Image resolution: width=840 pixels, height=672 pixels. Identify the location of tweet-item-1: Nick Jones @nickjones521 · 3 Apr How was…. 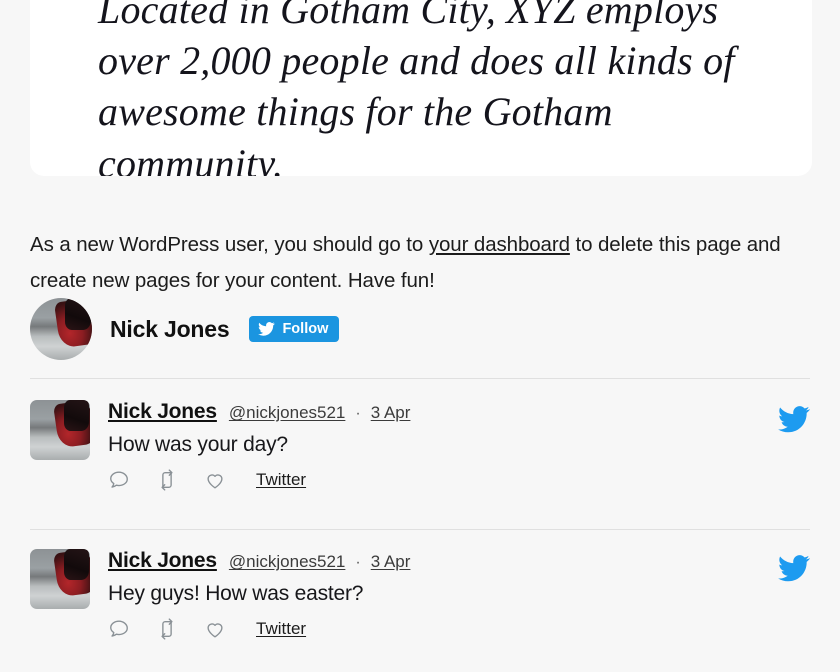
(420, 445).